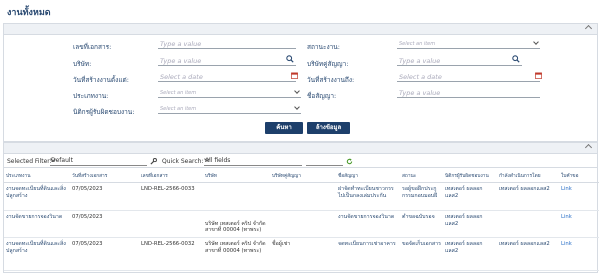 The image size is (603, 276). Describe the element at coordinates (227, 60) in the screenshot. I see `company-input: Type a value` at that location.